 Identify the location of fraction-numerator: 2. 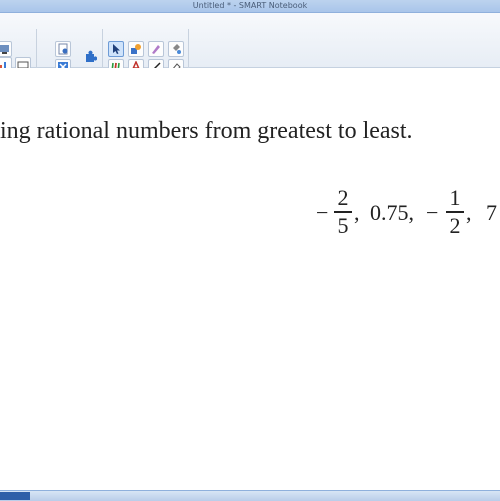
(343, 197).